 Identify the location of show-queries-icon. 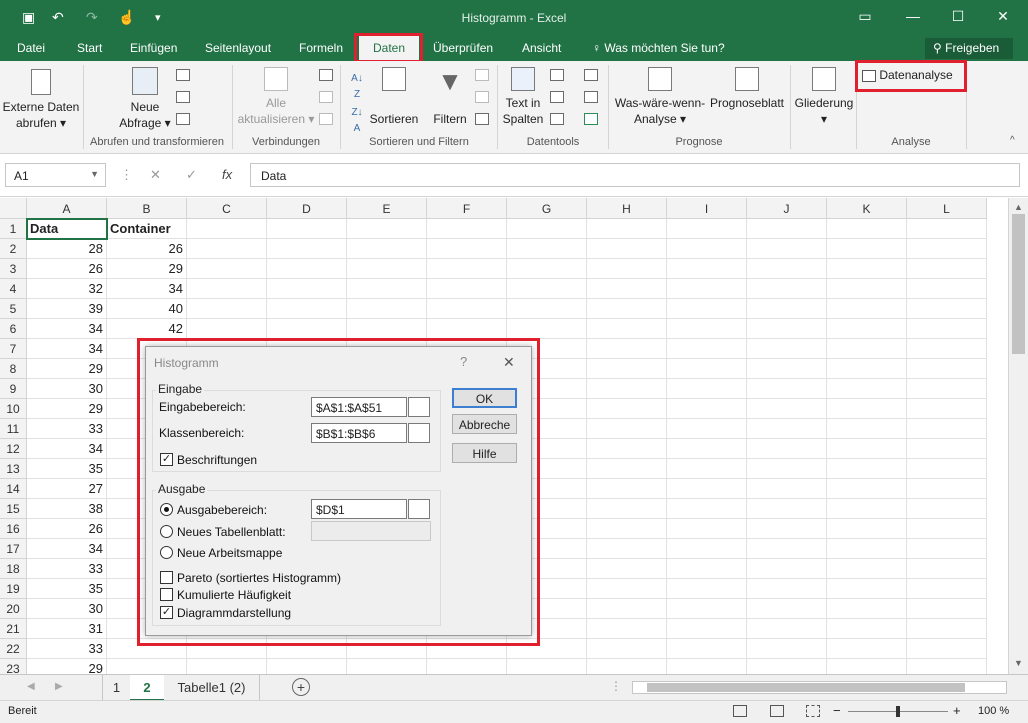
(183, 75).